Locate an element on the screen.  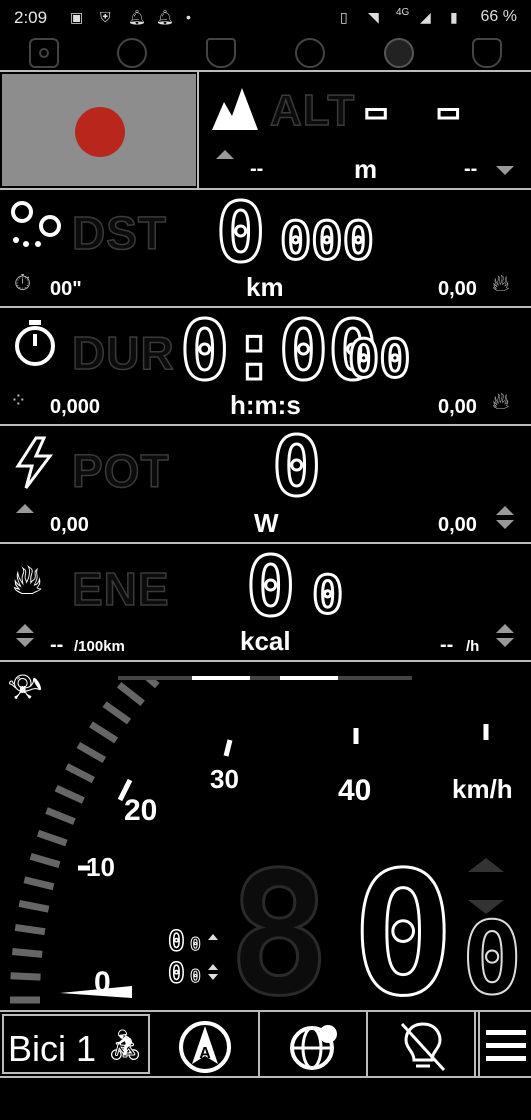
bulb-off-icon is located at coordinates (423, 1047).